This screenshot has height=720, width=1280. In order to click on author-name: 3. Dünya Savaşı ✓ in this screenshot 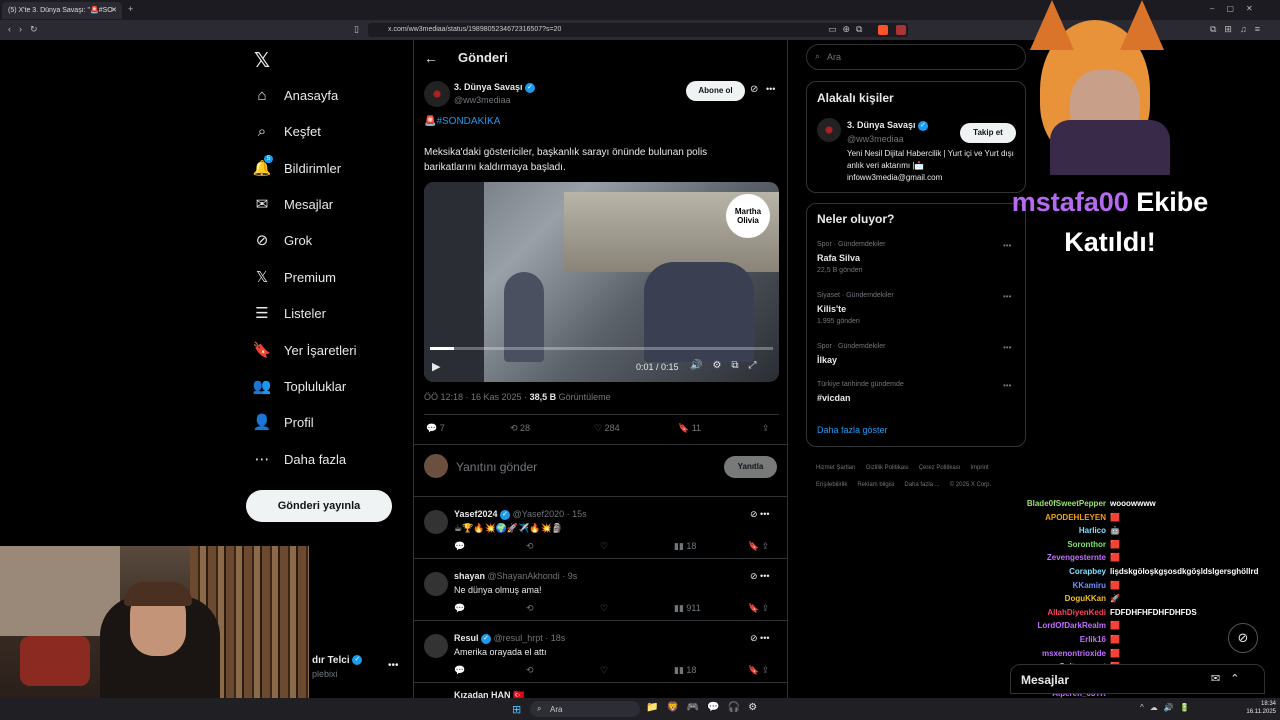, I will do `click(495, 87)`.